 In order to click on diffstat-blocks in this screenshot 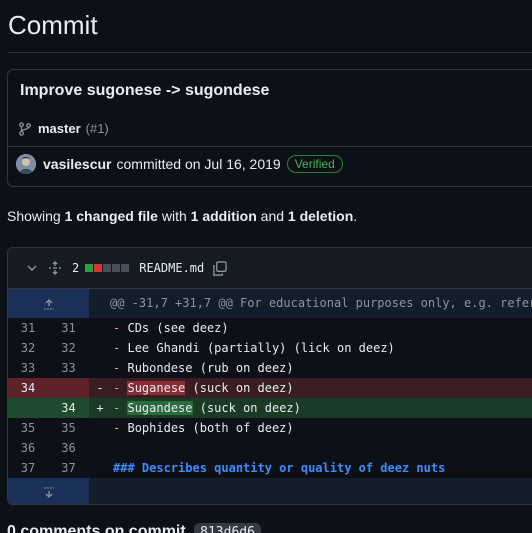, I will do `click(107, 268)`.